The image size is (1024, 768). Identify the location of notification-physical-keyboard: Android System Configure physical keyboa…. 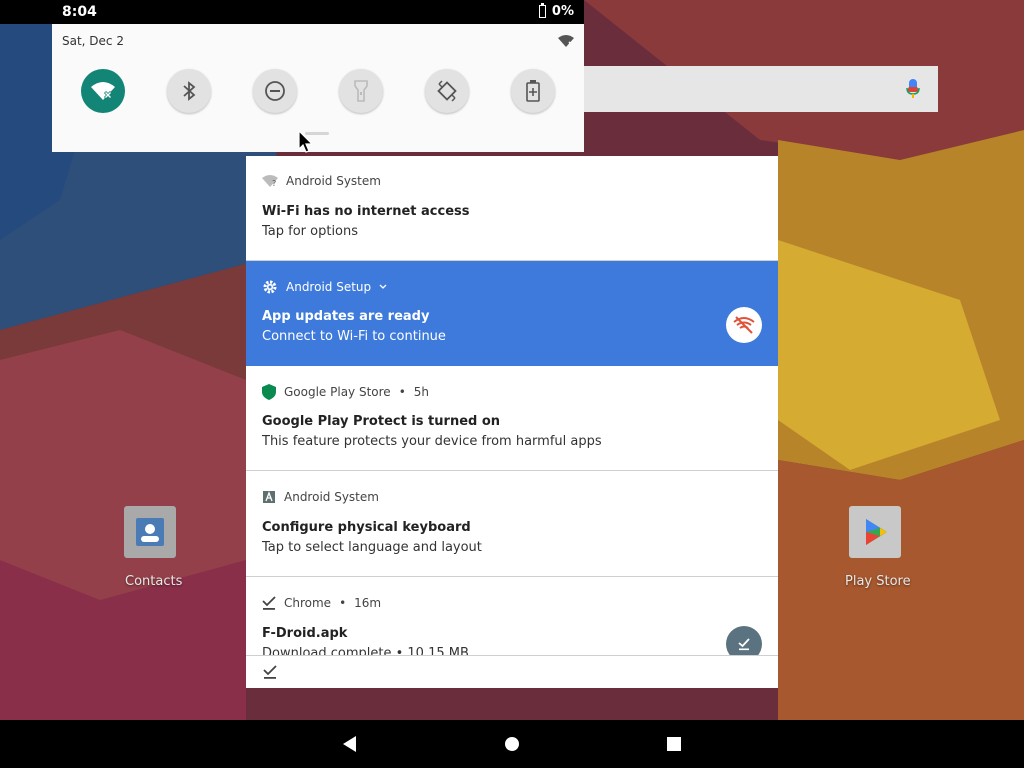
(512, 524).